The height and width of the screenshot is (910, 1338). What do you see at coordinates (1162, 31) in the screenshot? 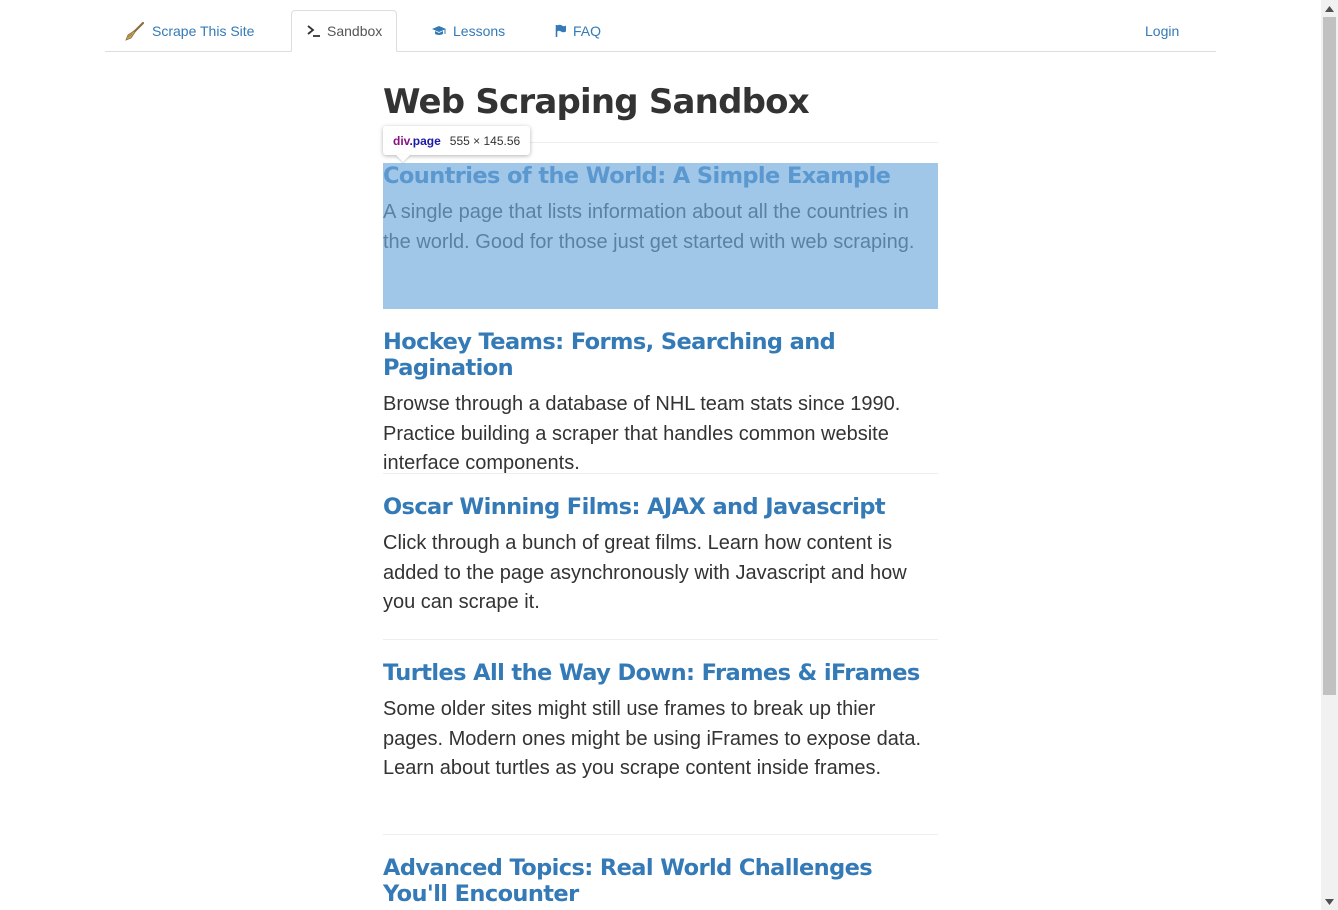
I see `login-link: Login` at bounding box center [1162, 31].